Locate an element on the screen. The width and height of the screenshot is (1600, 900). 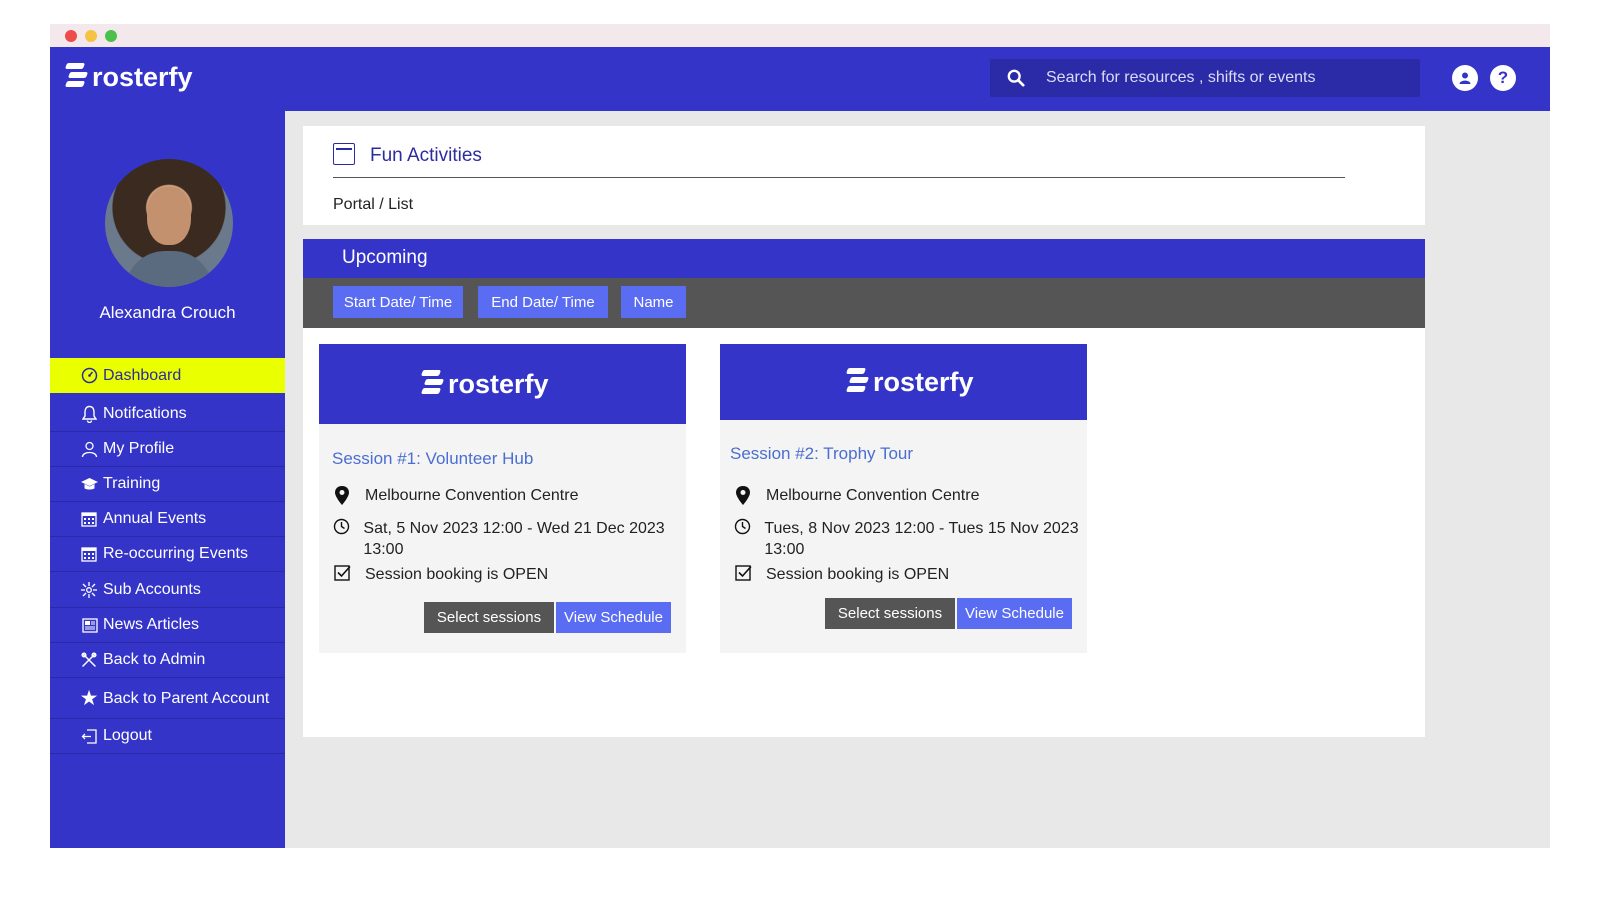
sort-start-date-button: Start Date/ Time is located at coordinates (398, 302).